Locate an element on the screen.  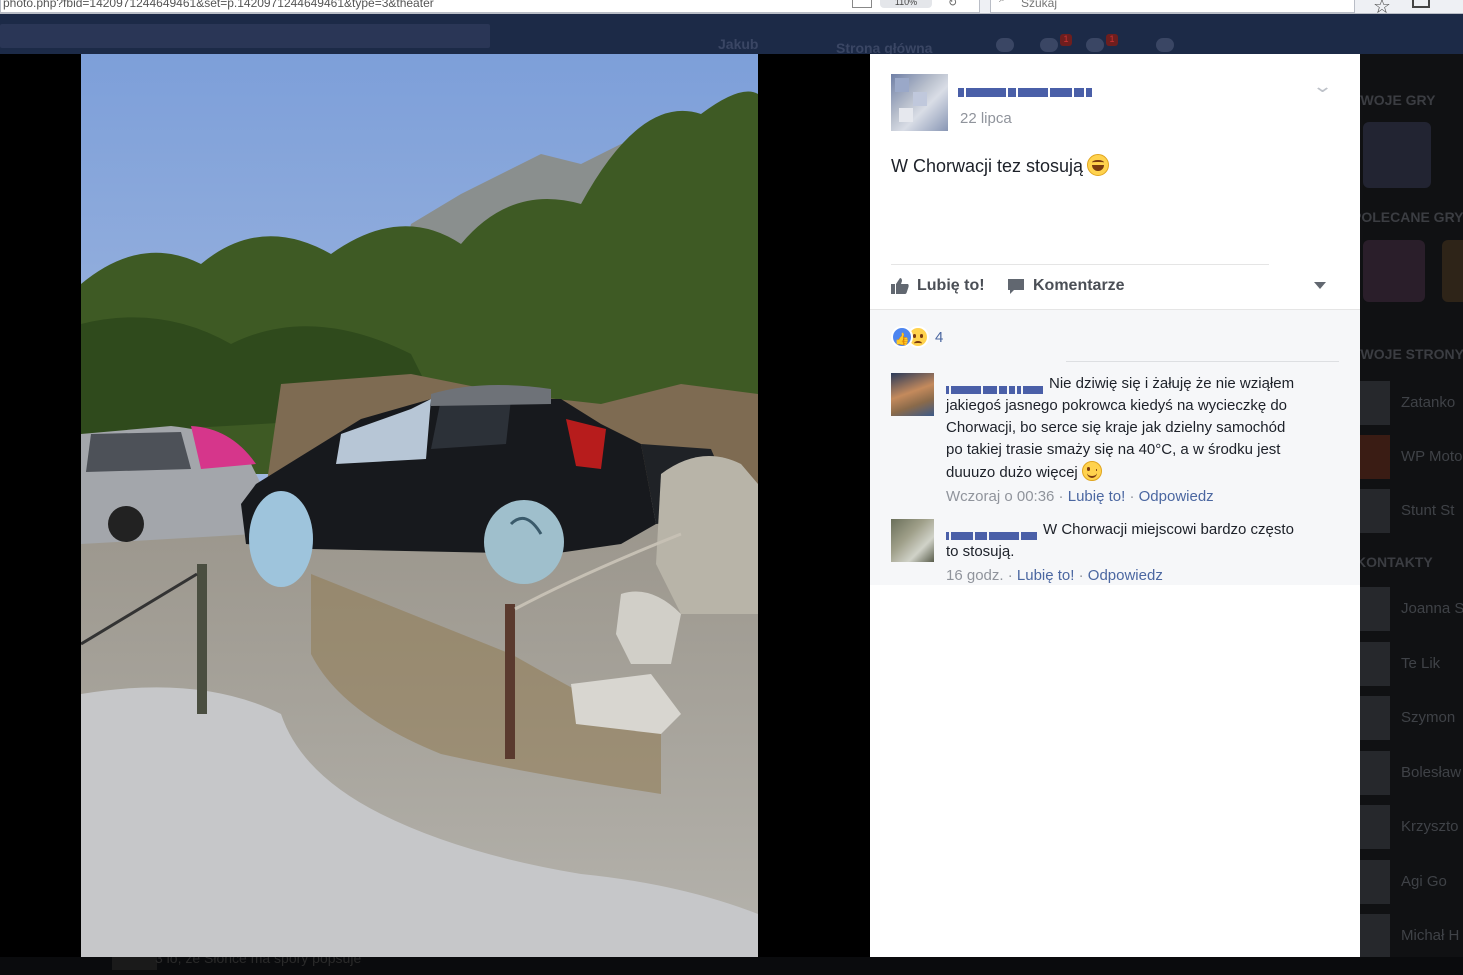
chevron-down-icon: ⌄ is located at coordinates (1322, 86).